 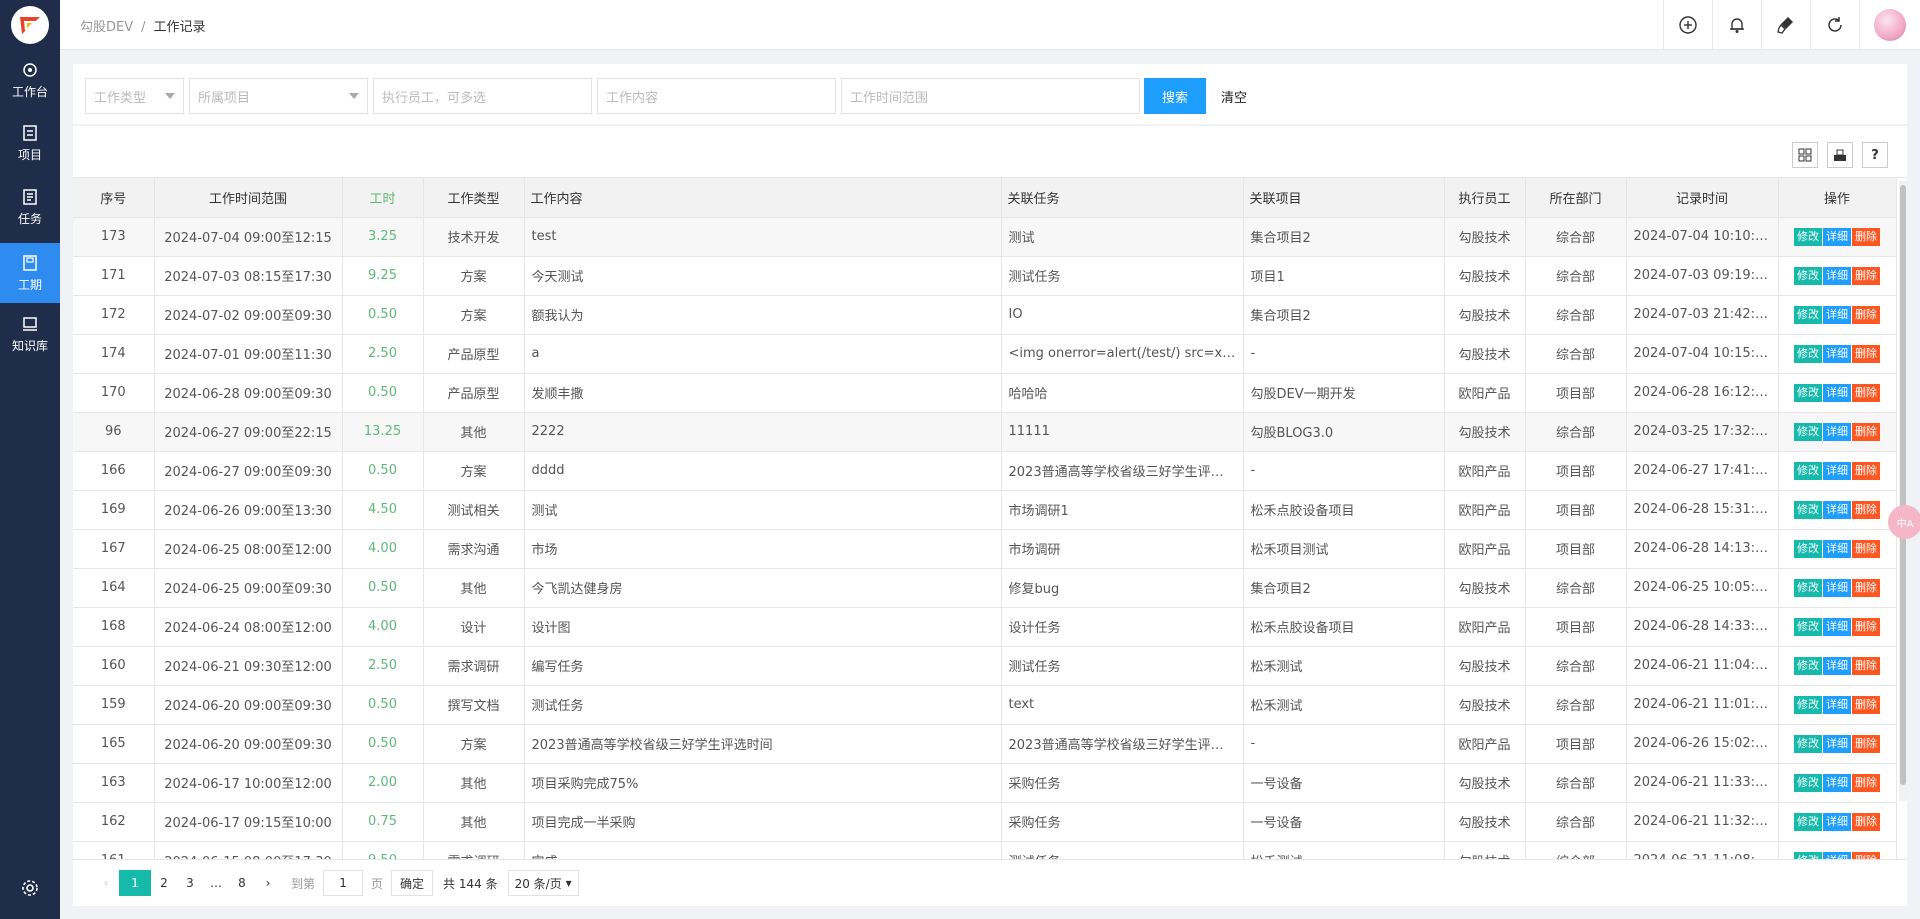 What do you see at coordinates (1122, 198) in the screenshot?
I see `column-header: 关联任务` at bounding box center [1122, 198].